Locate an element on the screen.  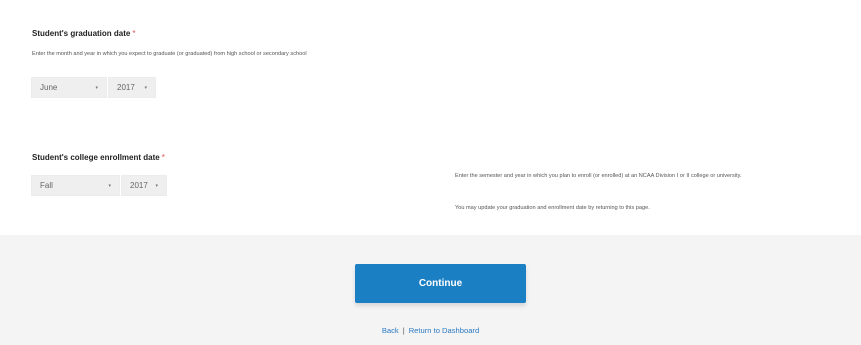
graduation-date-label-text: Student's graduation date is located at coordinates (81, 33).